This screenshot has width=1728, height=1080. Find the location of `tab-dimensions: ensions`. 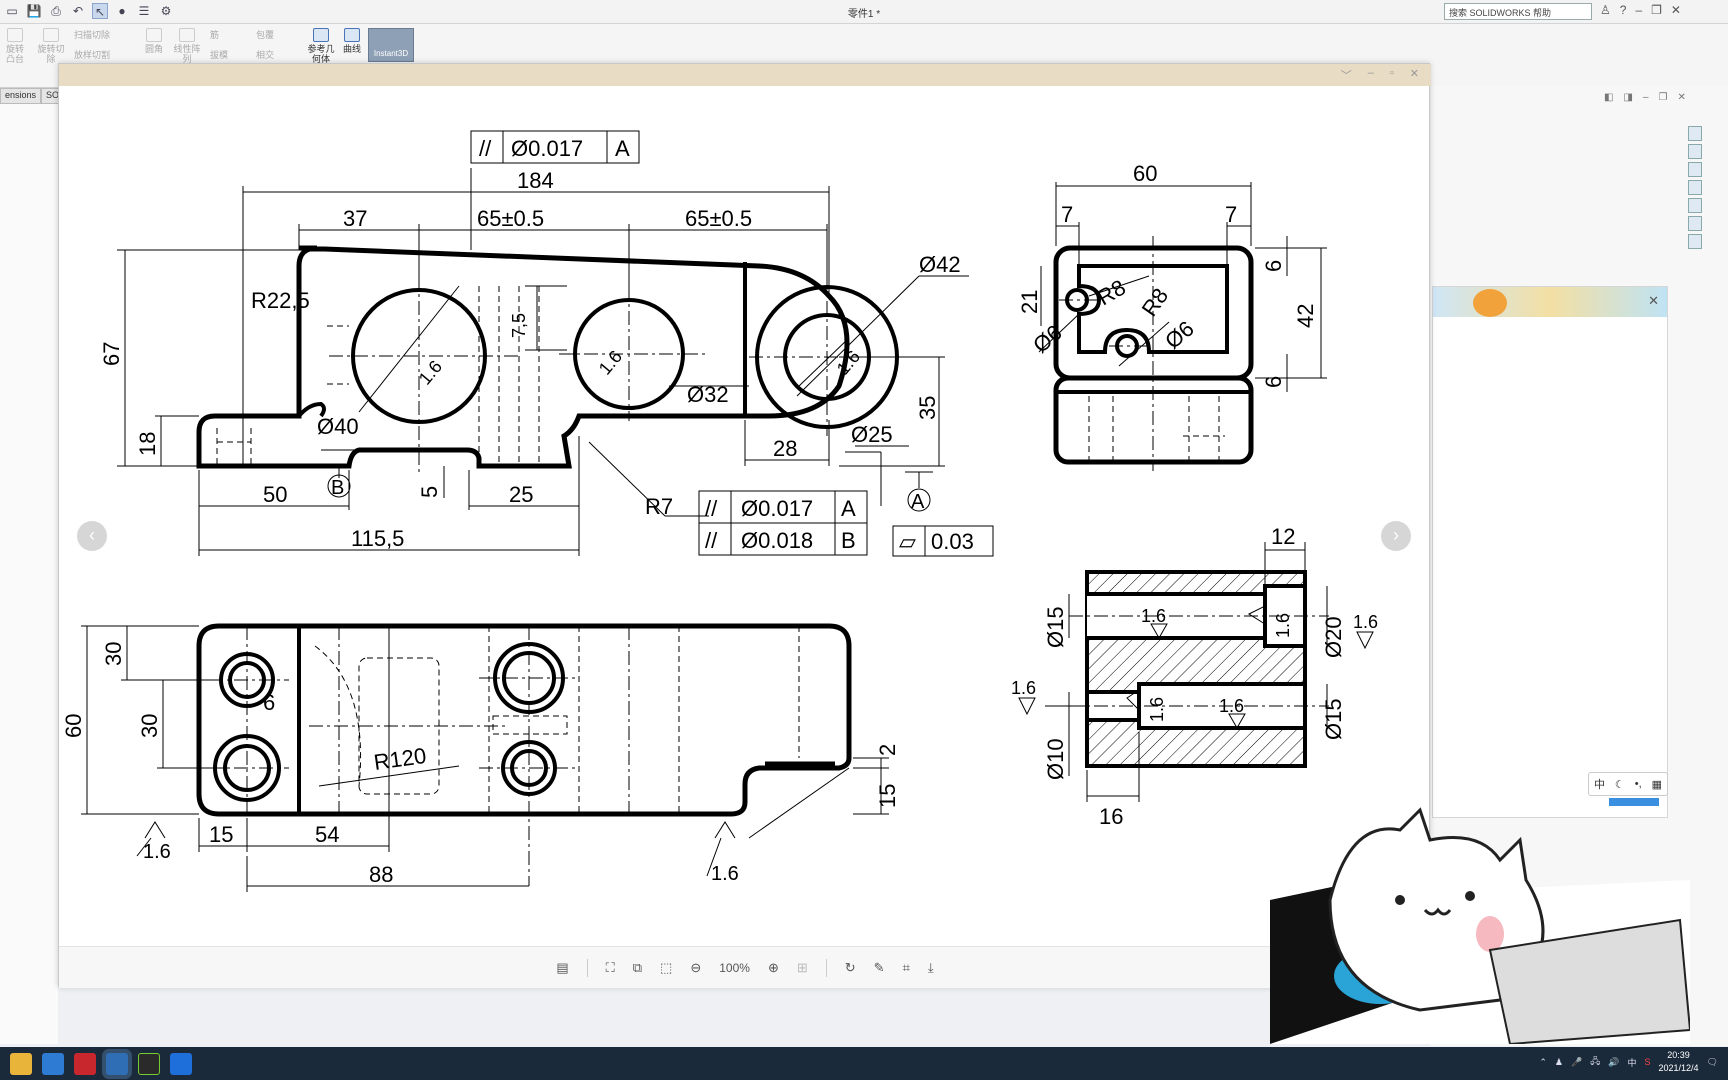

tab-dimensions: ensions is located at coordinates (21, 96).